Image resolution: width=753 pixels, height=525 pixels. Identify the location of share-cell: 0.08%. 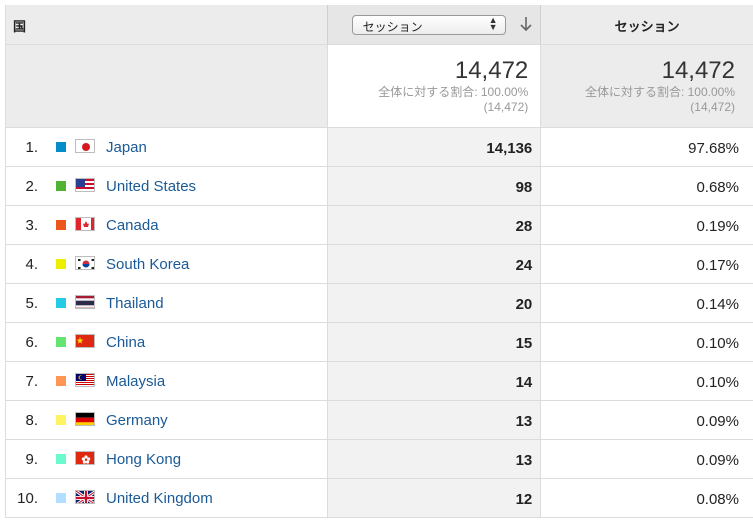
(646, 498).